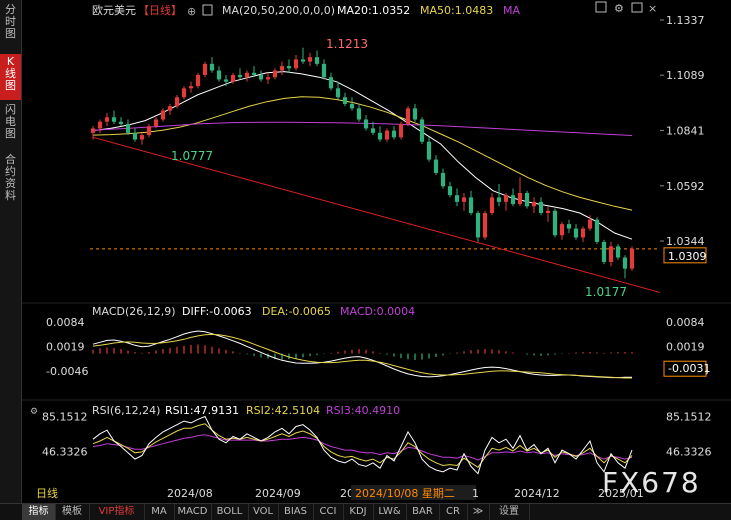  Describe the element at coordinates (362, 447) in the screenshot. I see `rsi3-line` at that location.